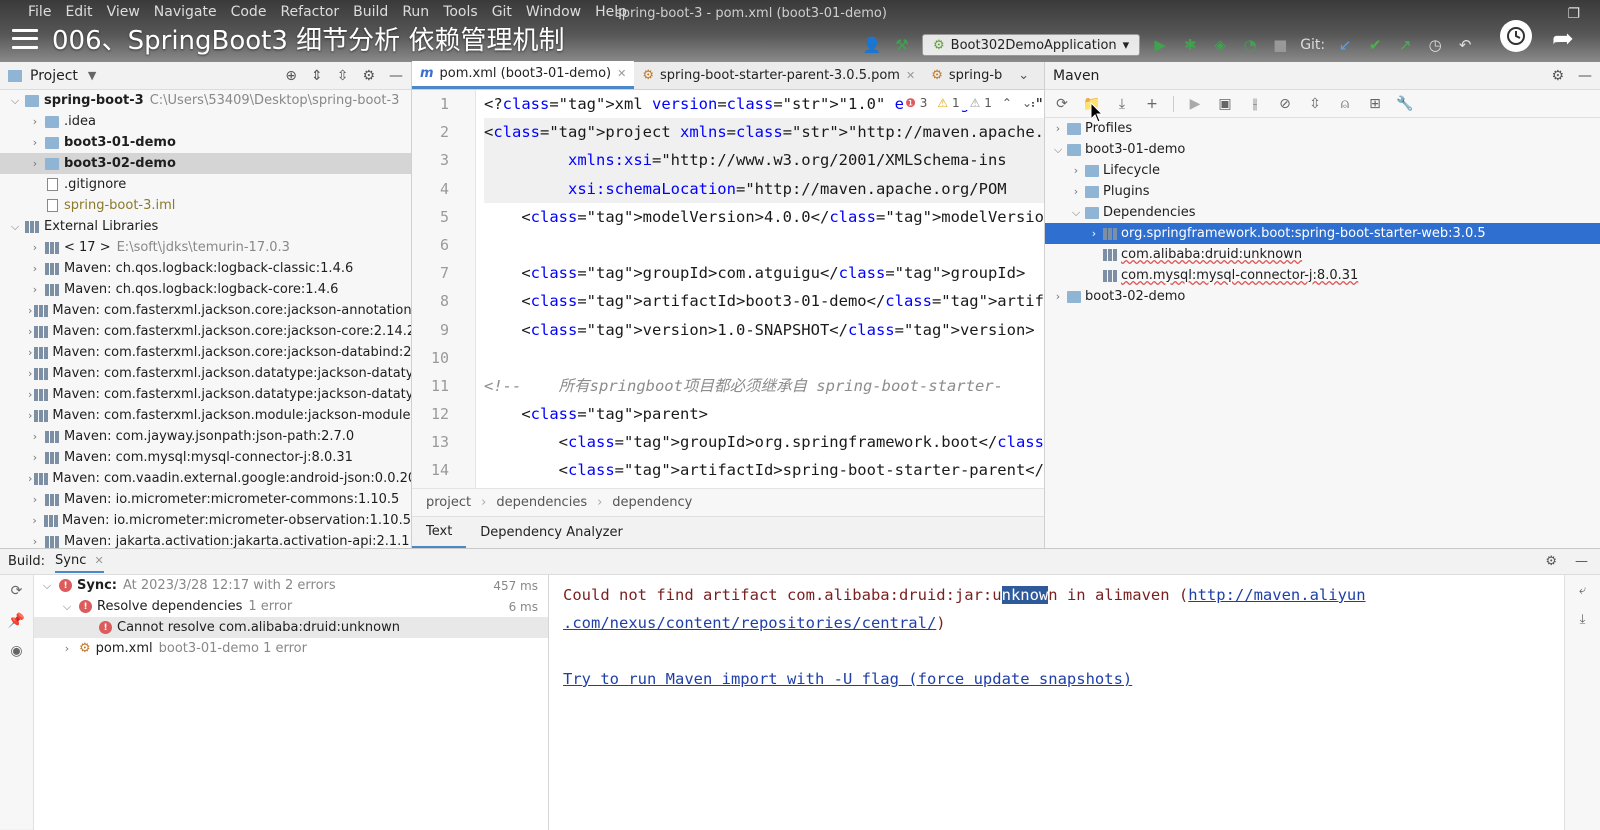 The image size is (1600, 830). What do you see at coordinates (1570, 39) in the screenshot?
I see `share-icon: ➦` at bounding box center [1570, 39].